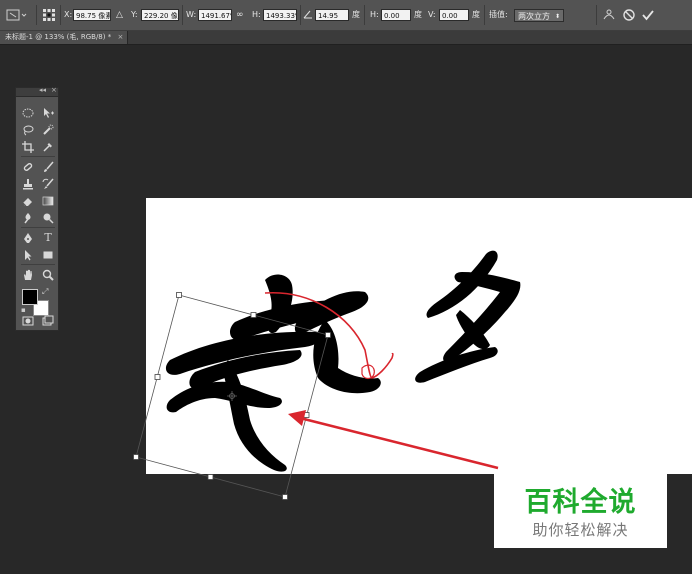 The image size is (692, 574). Describe the element at coordinates (393, 440) in the screenshot. I see `annotation-arrow` at that location.